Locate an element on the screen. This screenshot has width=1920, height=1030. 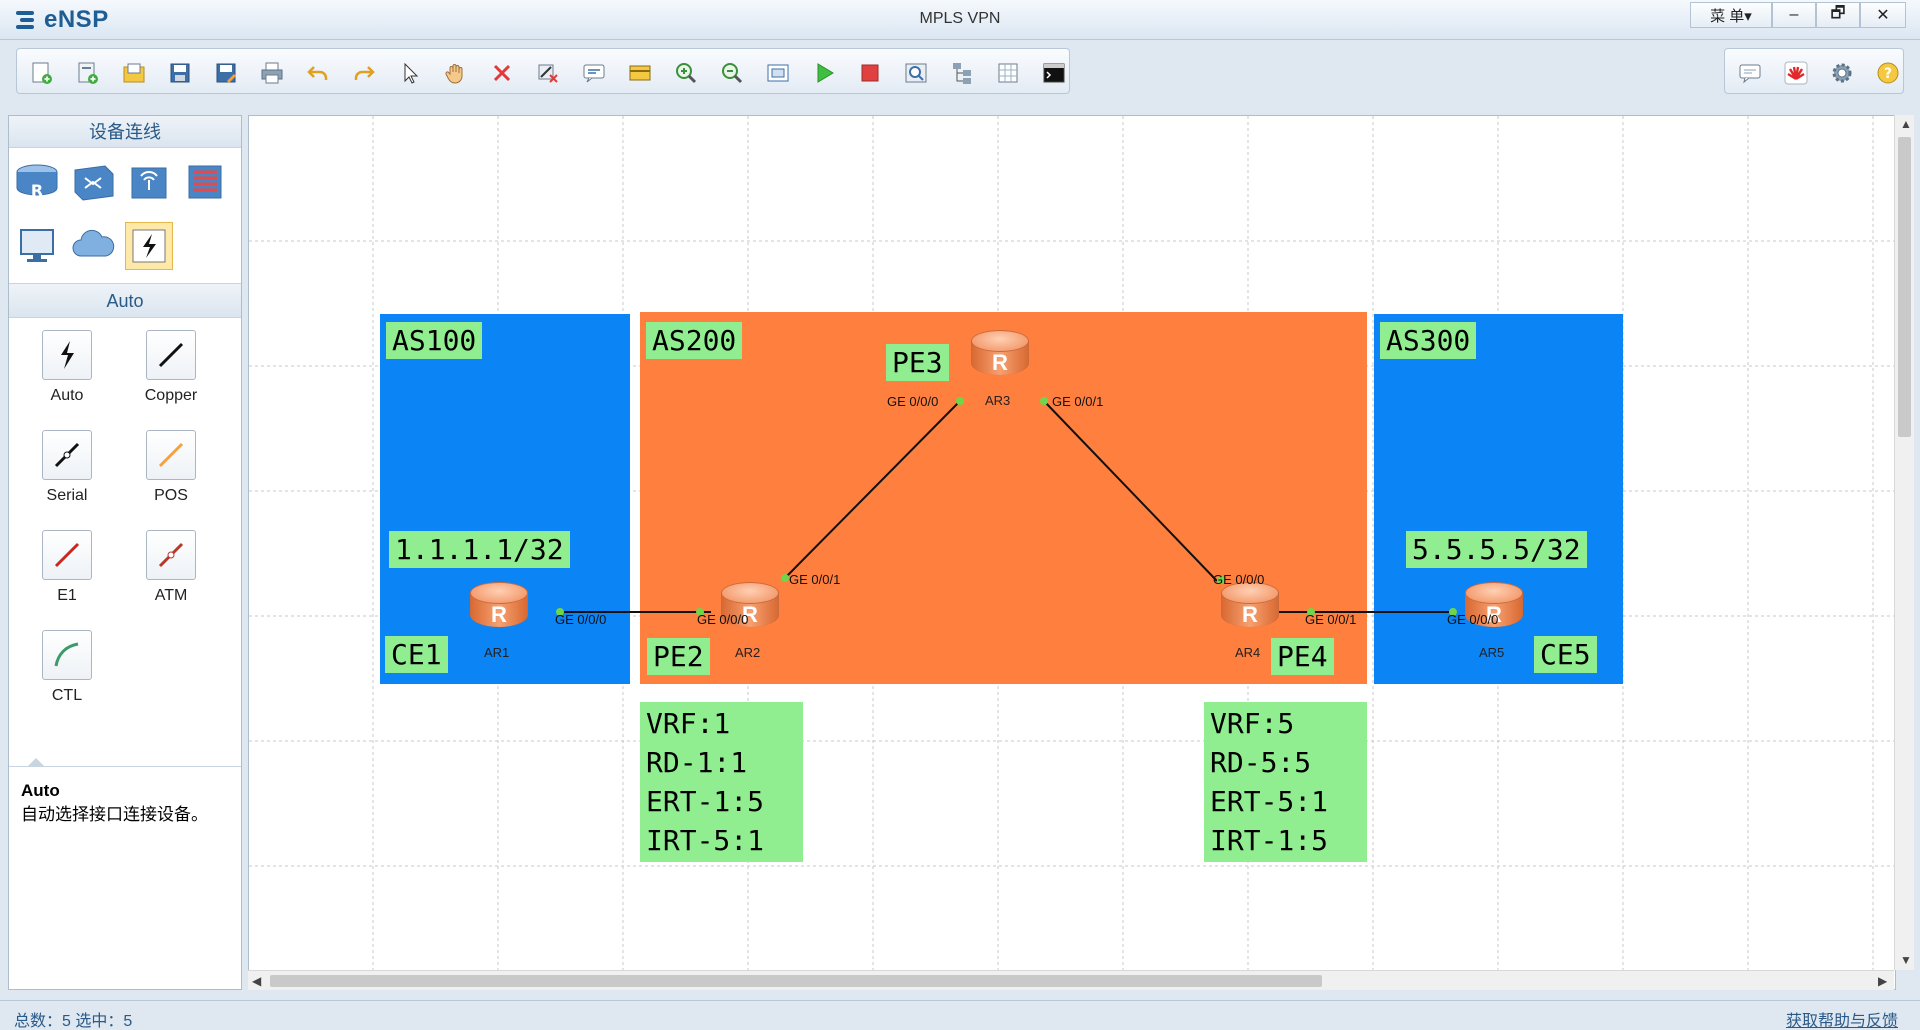
router-name-ar2: AR2 is located at coordinates (748, 652).